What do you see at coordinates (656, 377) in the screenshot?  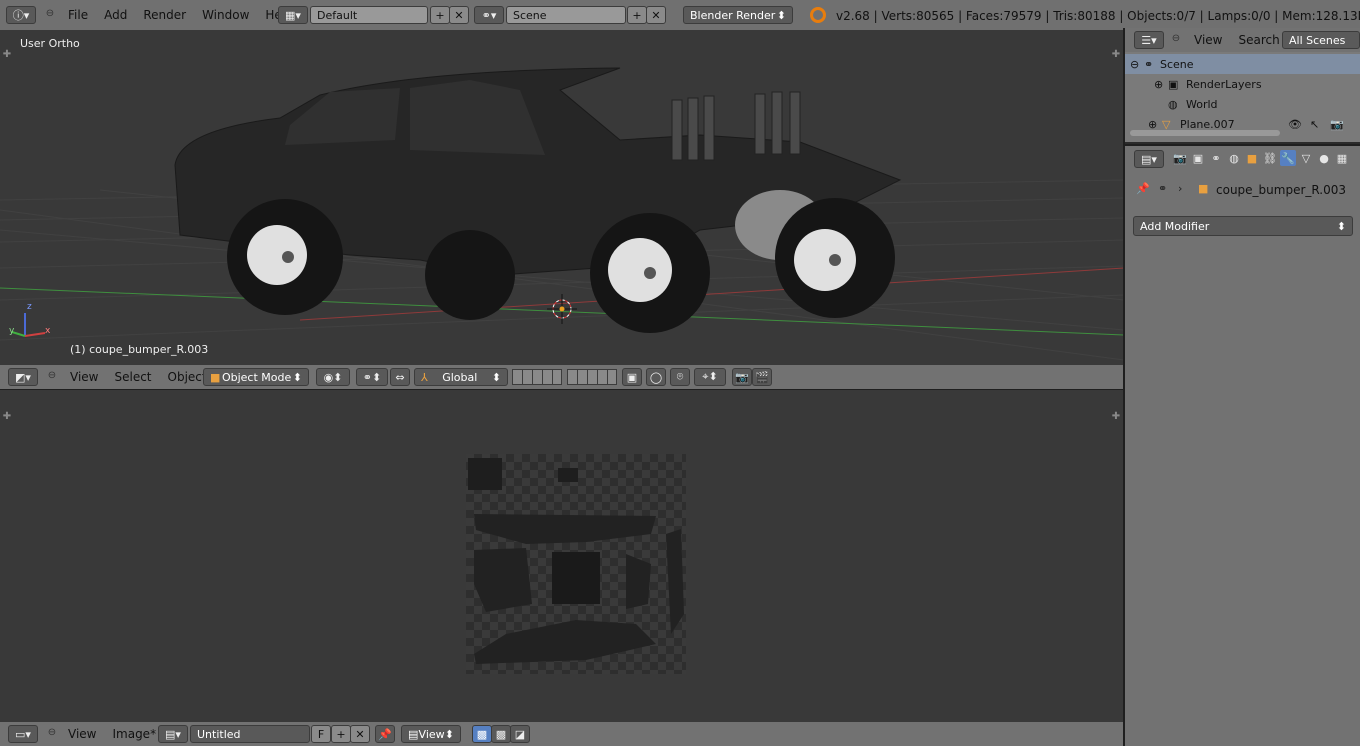 I see `proportional-edit-icon: ◯` at bounding box center [656, 377].